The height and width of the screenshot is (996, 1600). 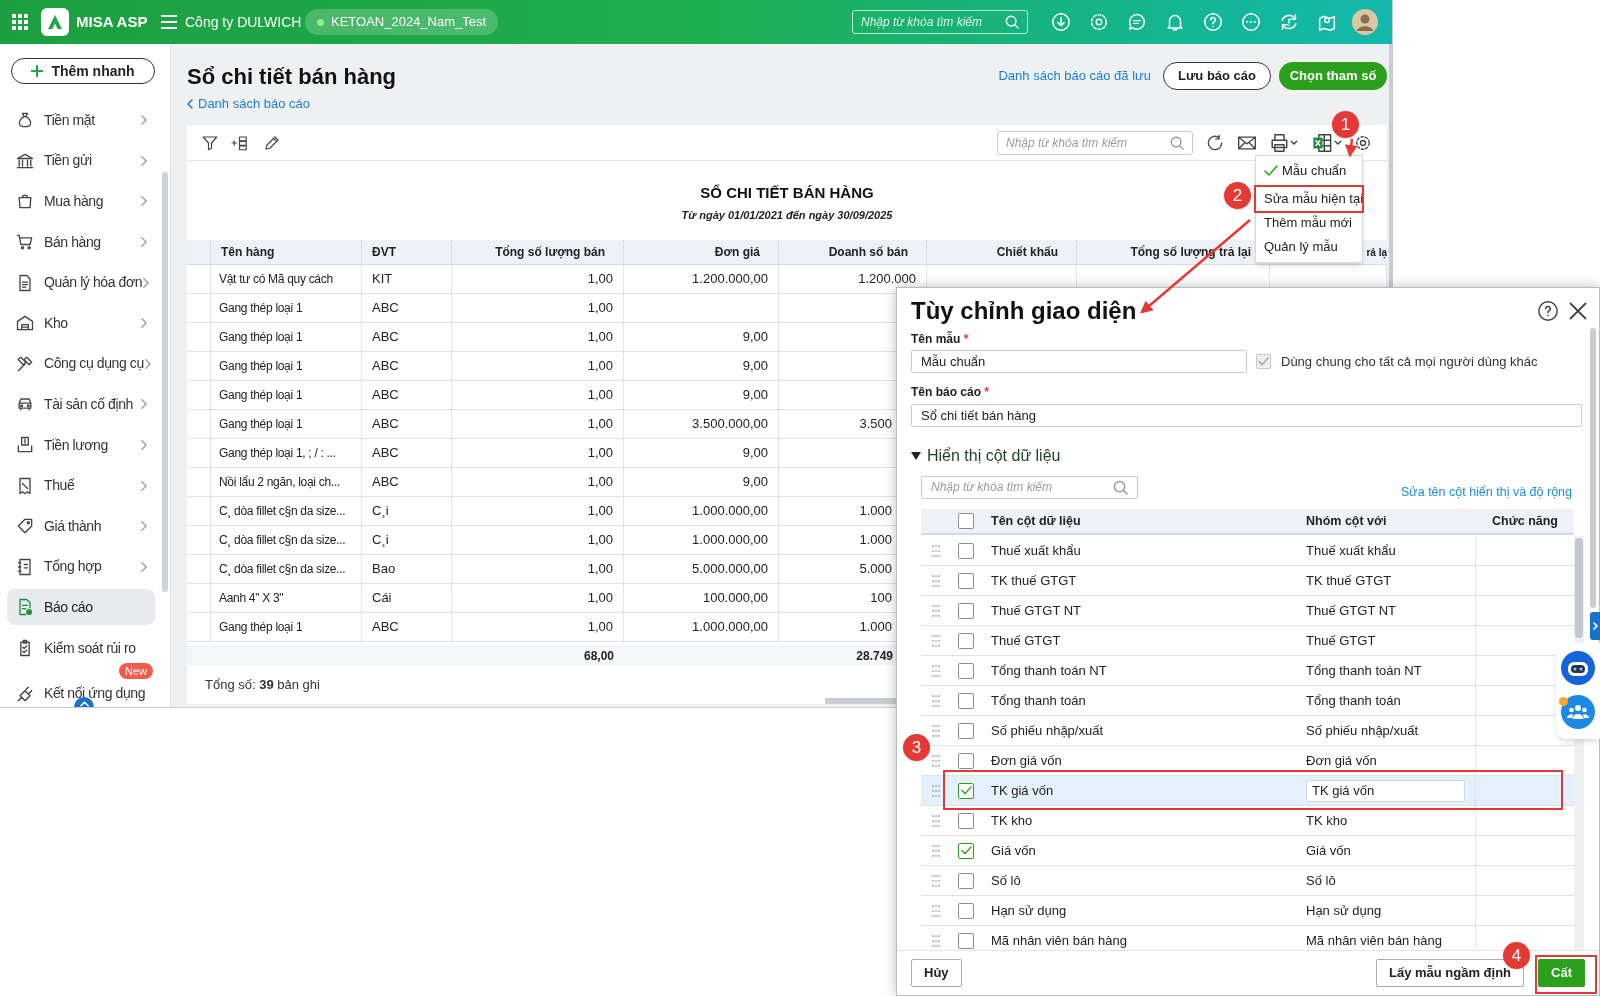 I want to click on menu-item: Quản lý mẫu, so click(x=1309, y=247).